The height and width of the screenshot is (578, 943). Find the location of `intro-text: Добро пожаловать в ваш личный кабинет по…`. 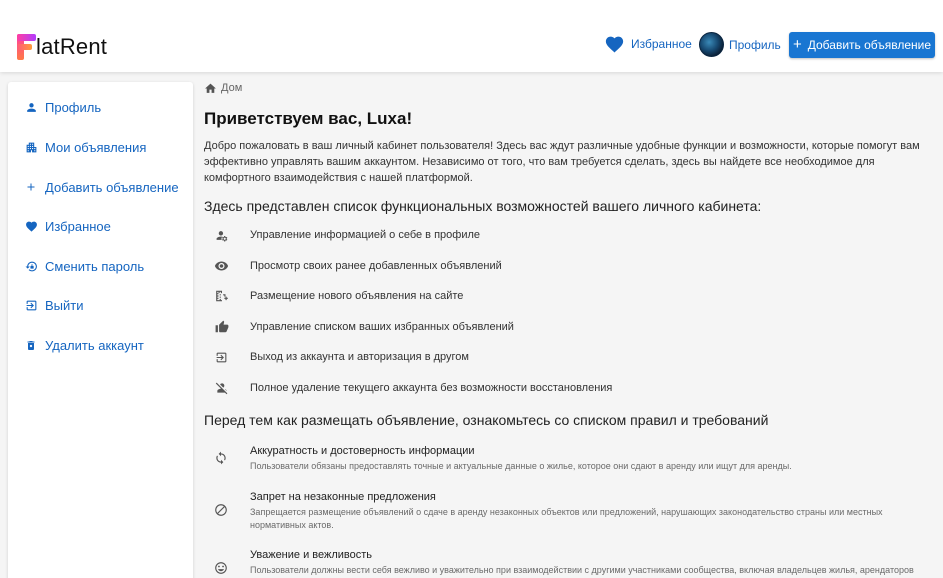

intro-text: Добро пожаловать в ваш личный кабинет по… is located at coordinates (562, 162).